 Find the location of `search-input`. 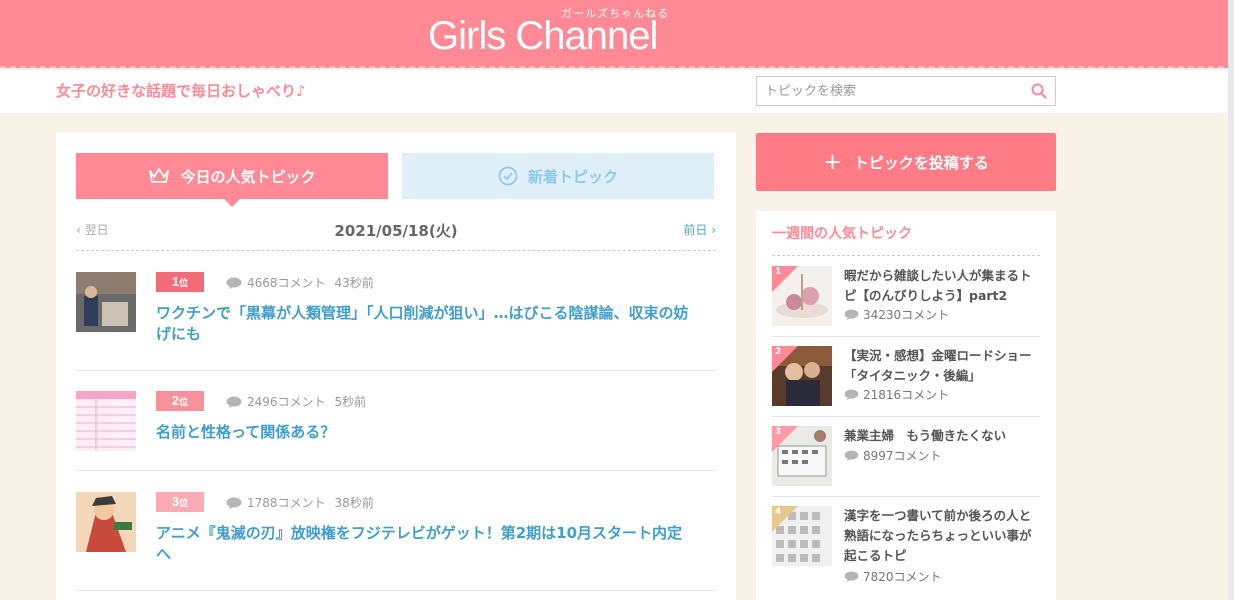

search-input is located at coordinates (887, 91).